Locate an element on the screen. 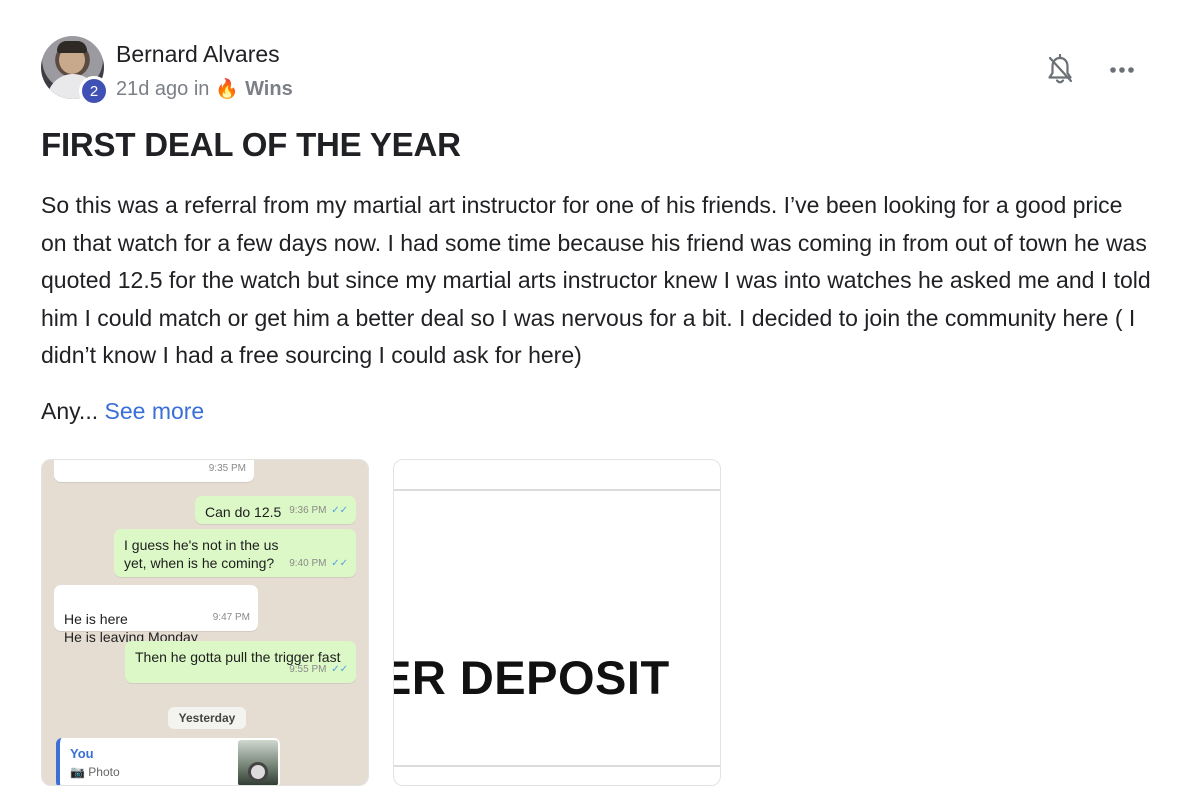  chat-time: 9:55 PM ✓✓ is located at coordinates (318, 670).